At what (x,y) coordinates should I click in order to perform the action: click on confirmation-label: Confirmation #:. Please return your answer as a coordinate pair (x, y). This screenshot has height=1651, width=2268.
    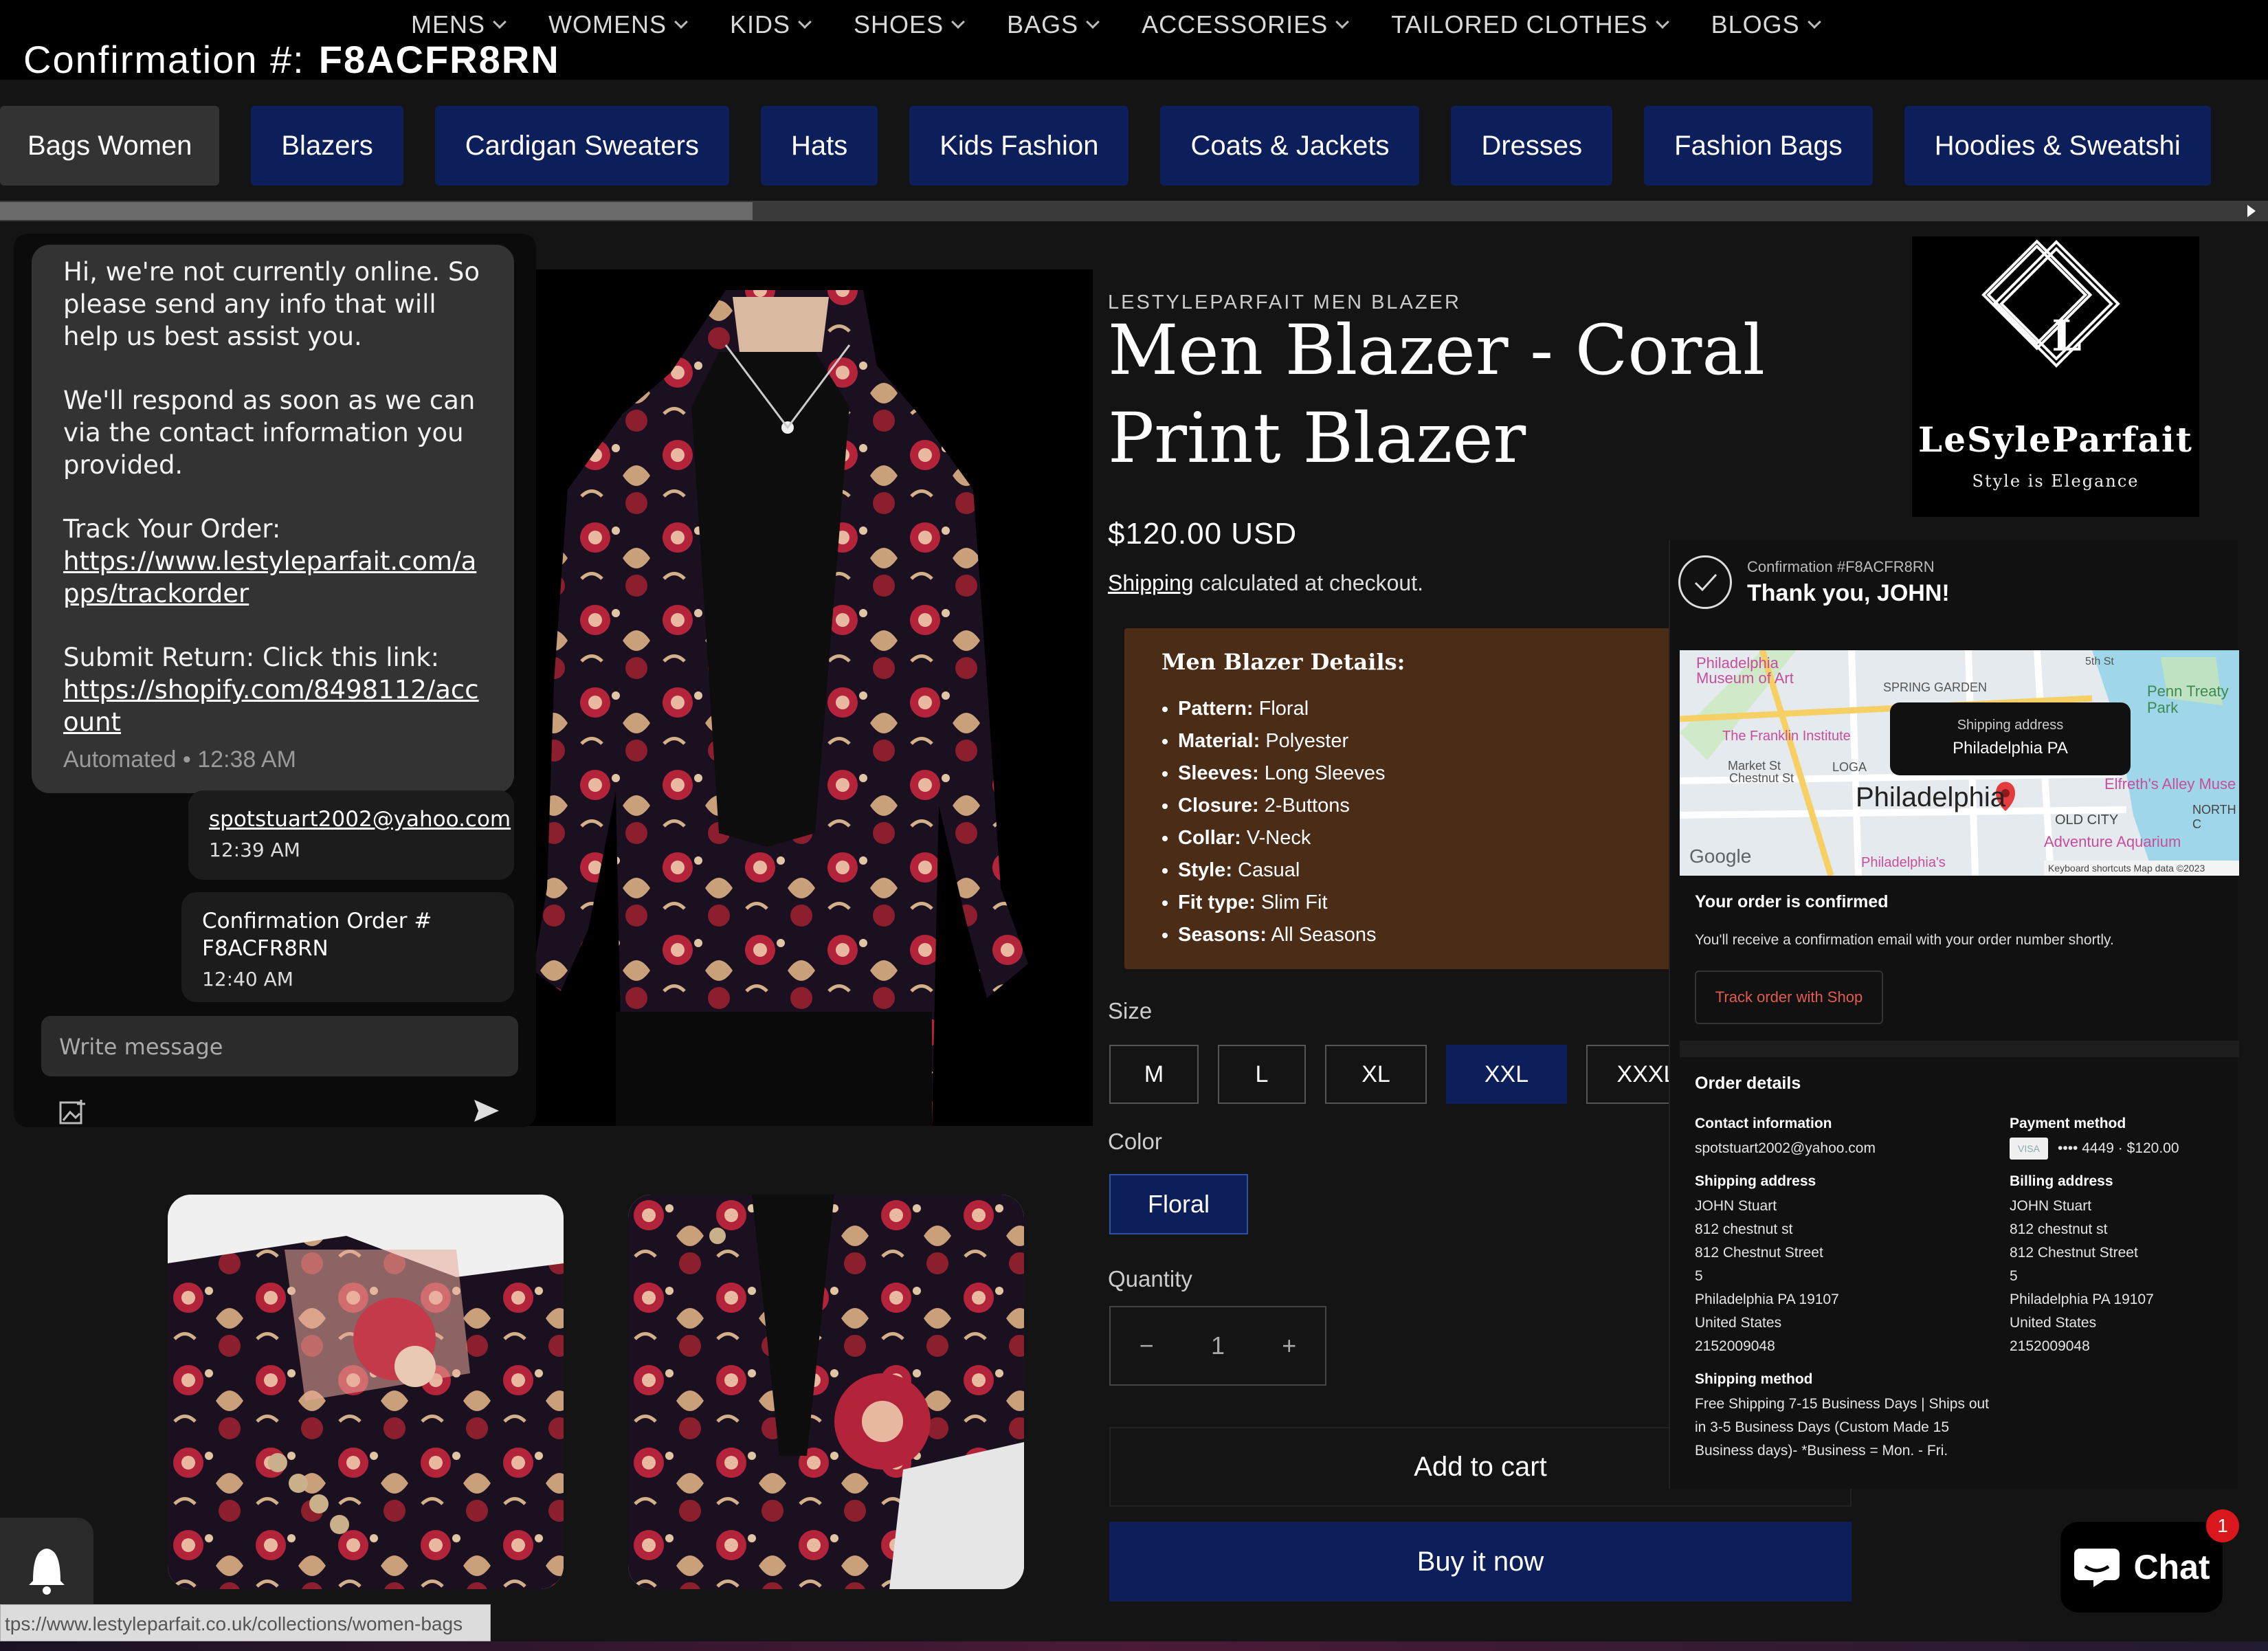
    Looking at the image, I should click on (164, 59).